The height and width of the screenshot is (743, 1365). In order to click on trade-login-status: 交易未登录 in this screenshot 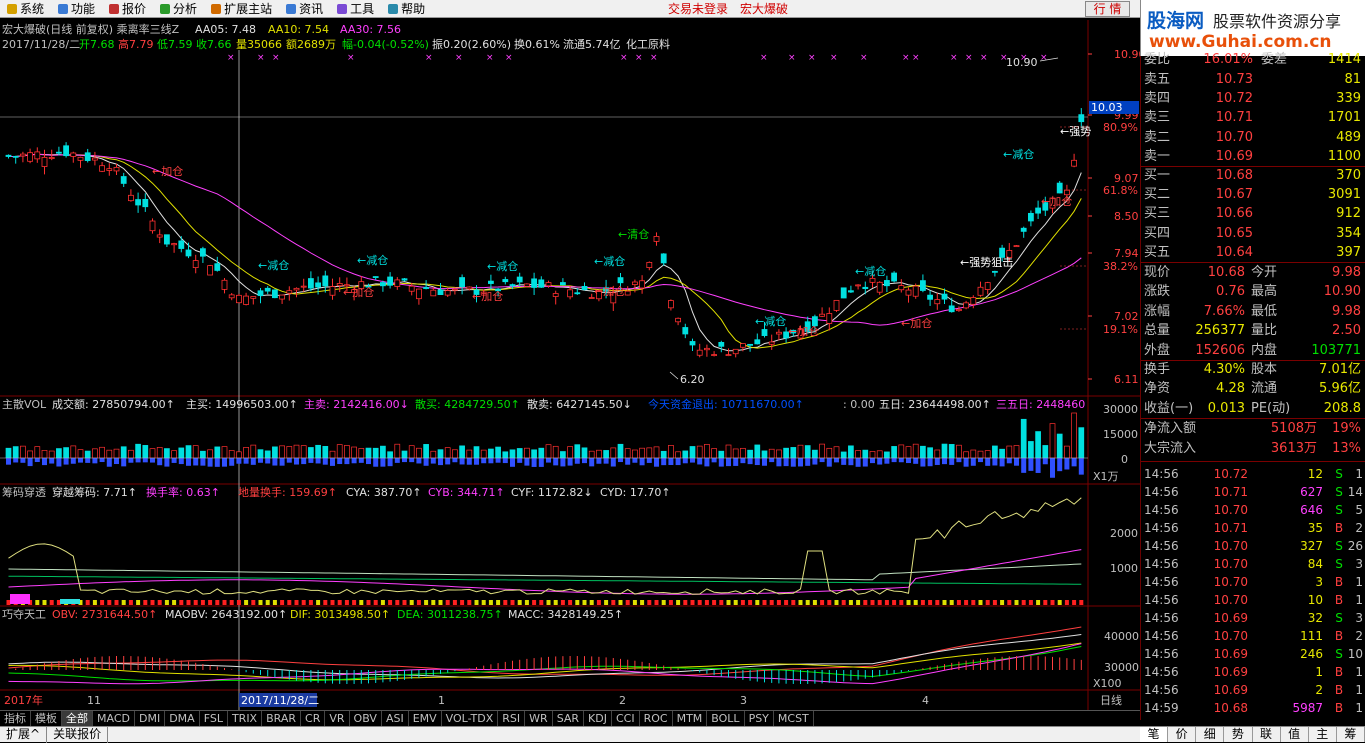, I will do `click(698, 9)`.